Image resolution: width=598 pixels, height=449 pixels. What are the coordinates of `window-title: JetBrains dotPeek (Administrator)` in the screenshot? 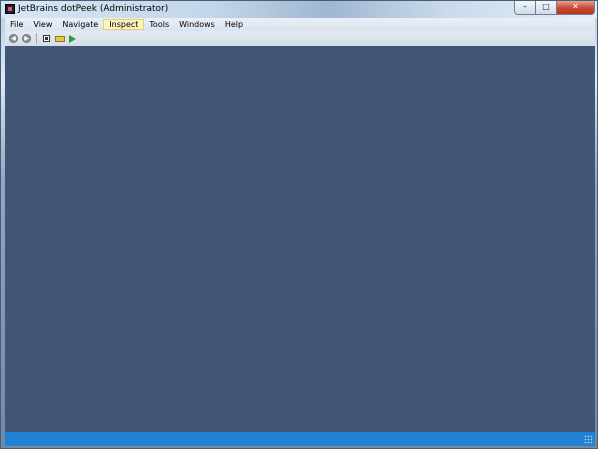 It's located at (93, 9).